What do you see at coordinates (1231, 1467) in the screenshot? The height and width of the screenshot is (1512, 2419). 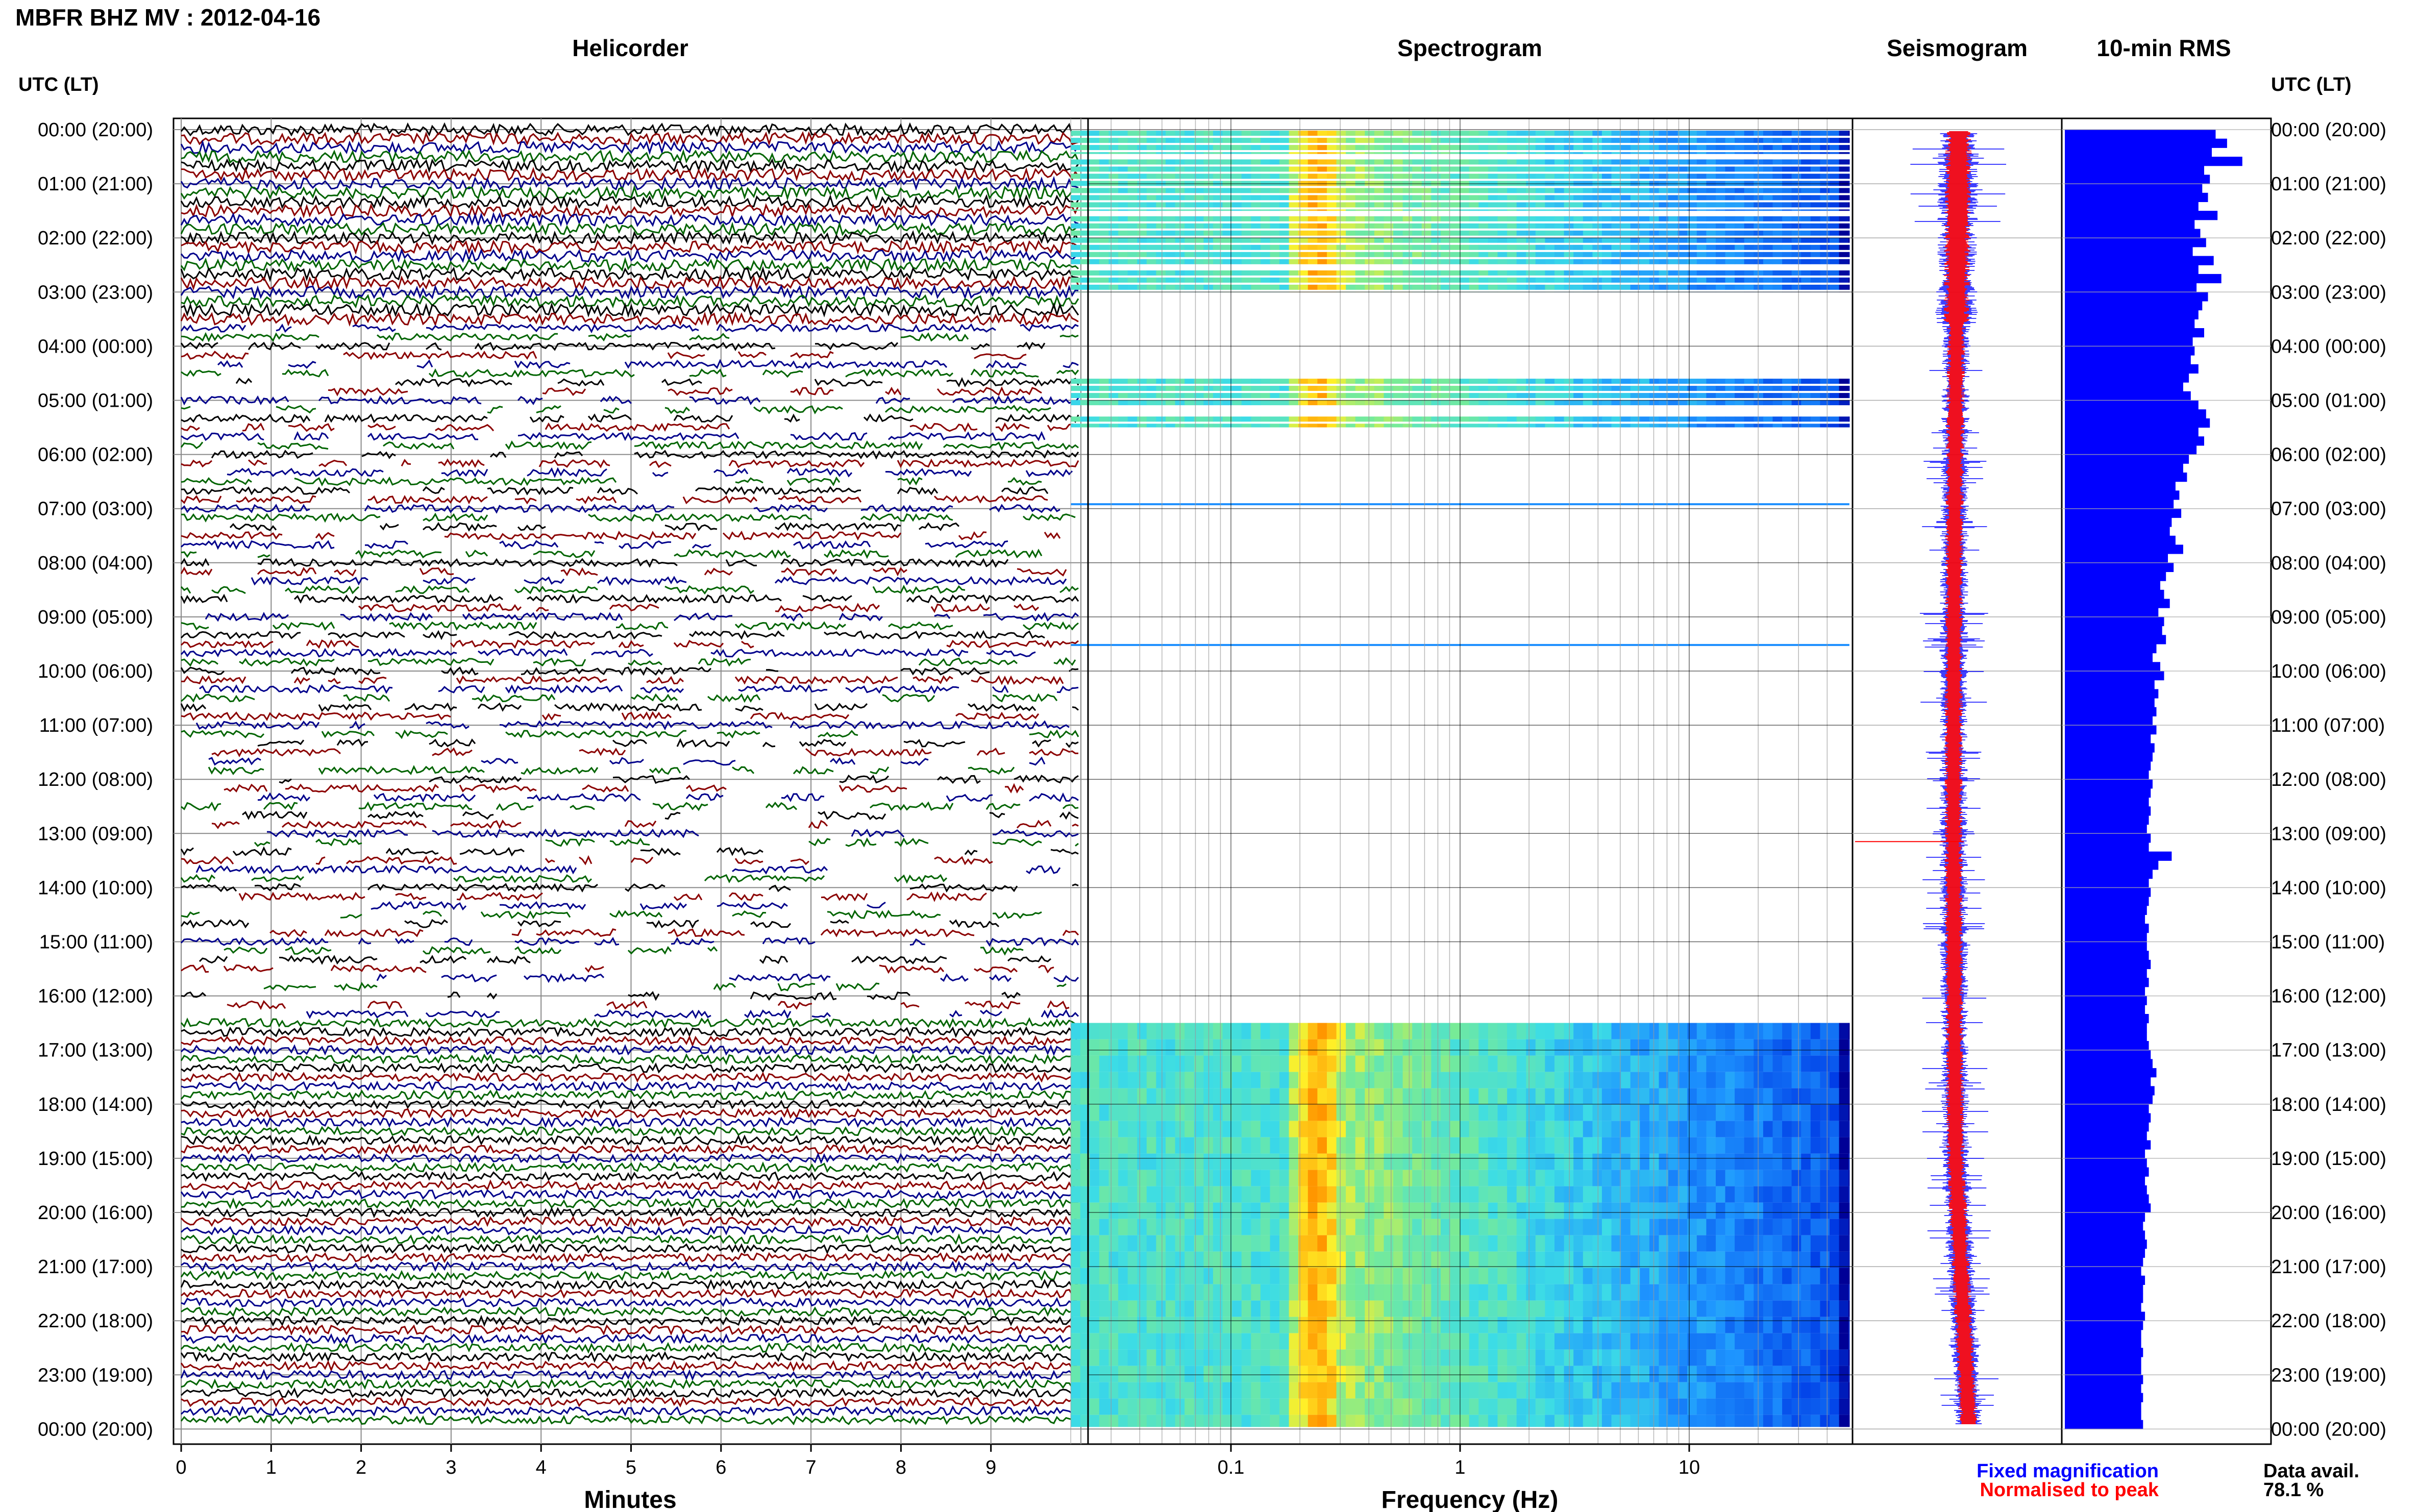 I see `spectrogram-x-tick-label: 0.1` at bounding box center [1231, 1467].